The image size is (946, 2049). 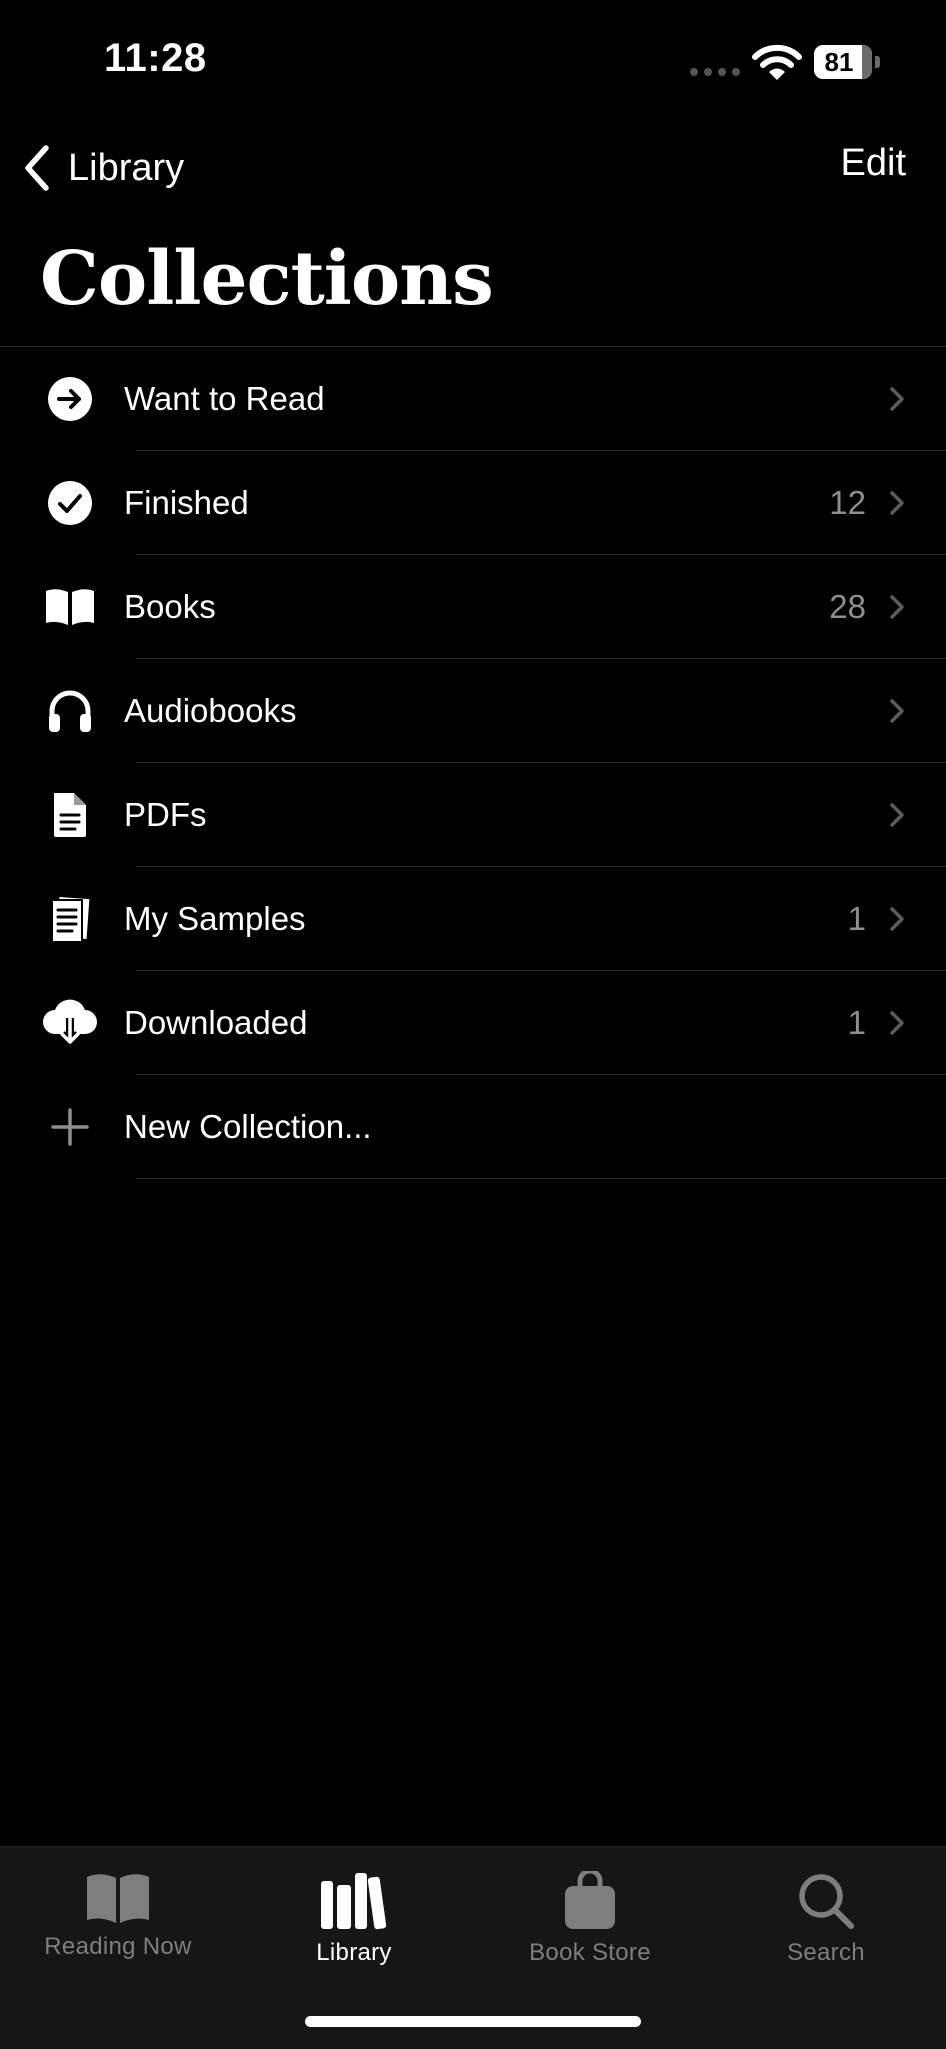 What do you see at coordinates (118, 1946) in the screenshot?
I see `tab-label: Reading Now` at bounding box center [118, 1946].